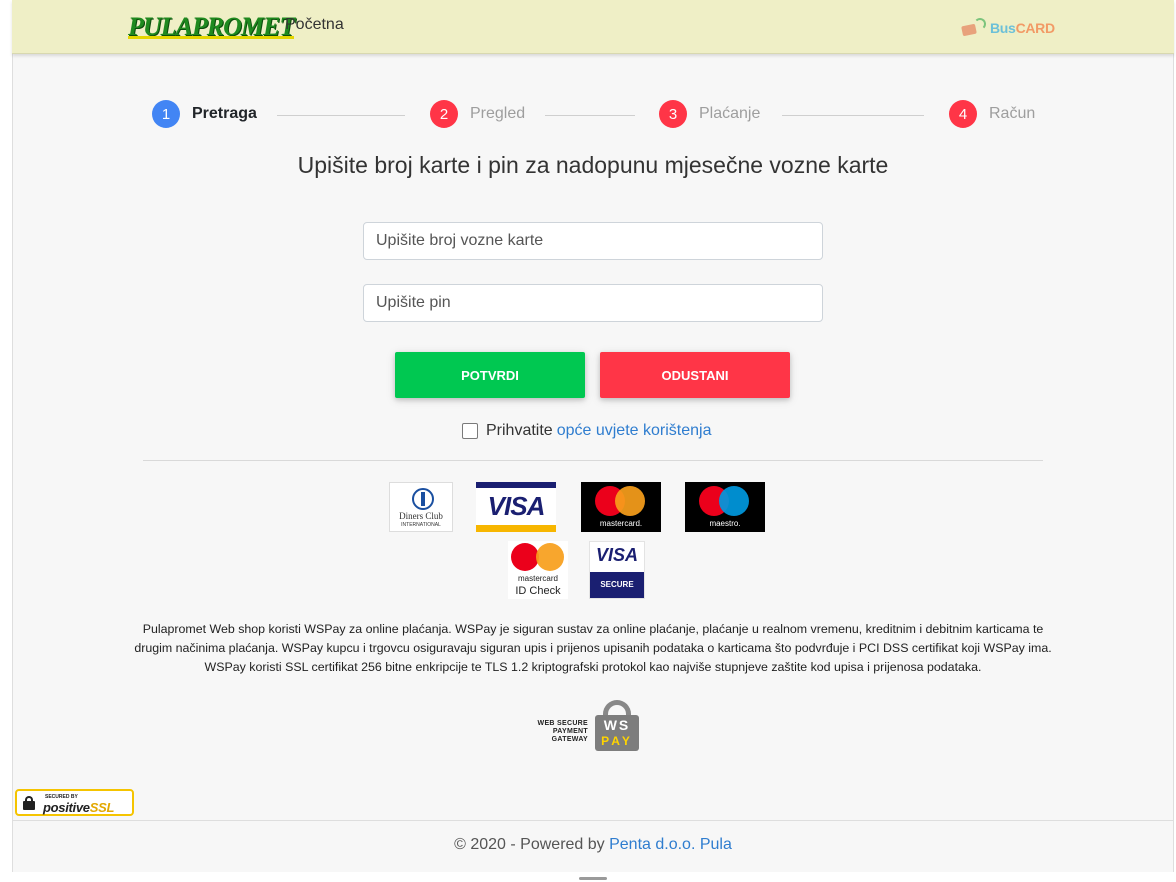  I want to click on wspay-line3: GATEWAY, so click(569, 739).